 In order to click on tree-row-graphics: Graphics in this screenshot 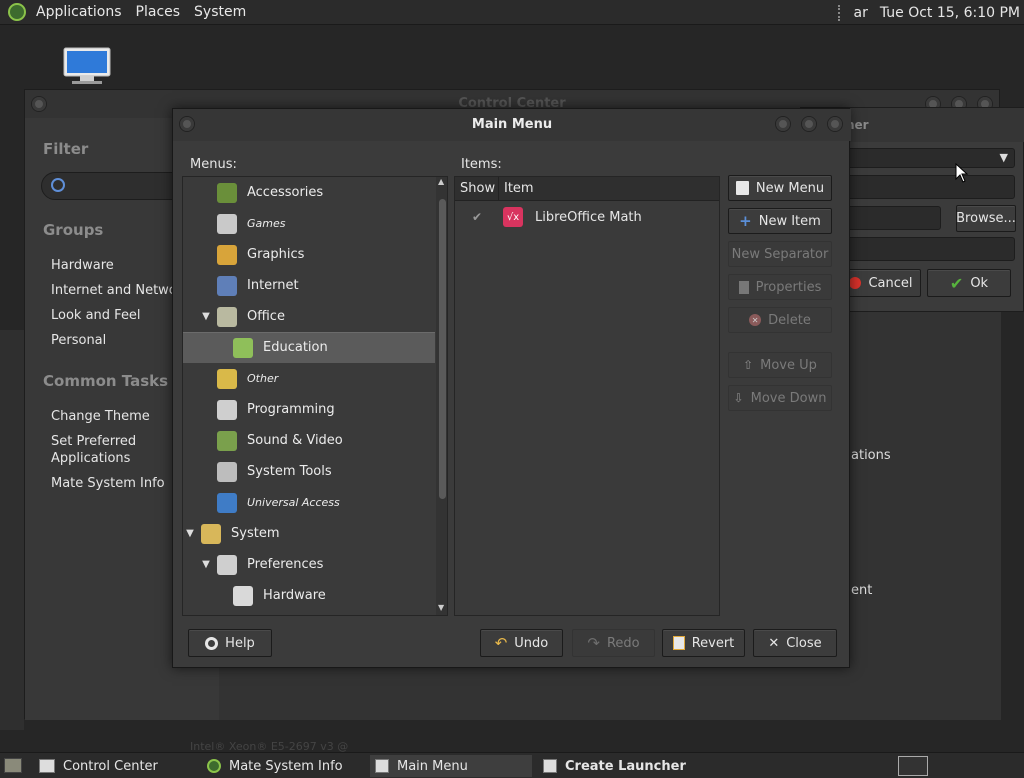, I will do `click(309, 254)`.